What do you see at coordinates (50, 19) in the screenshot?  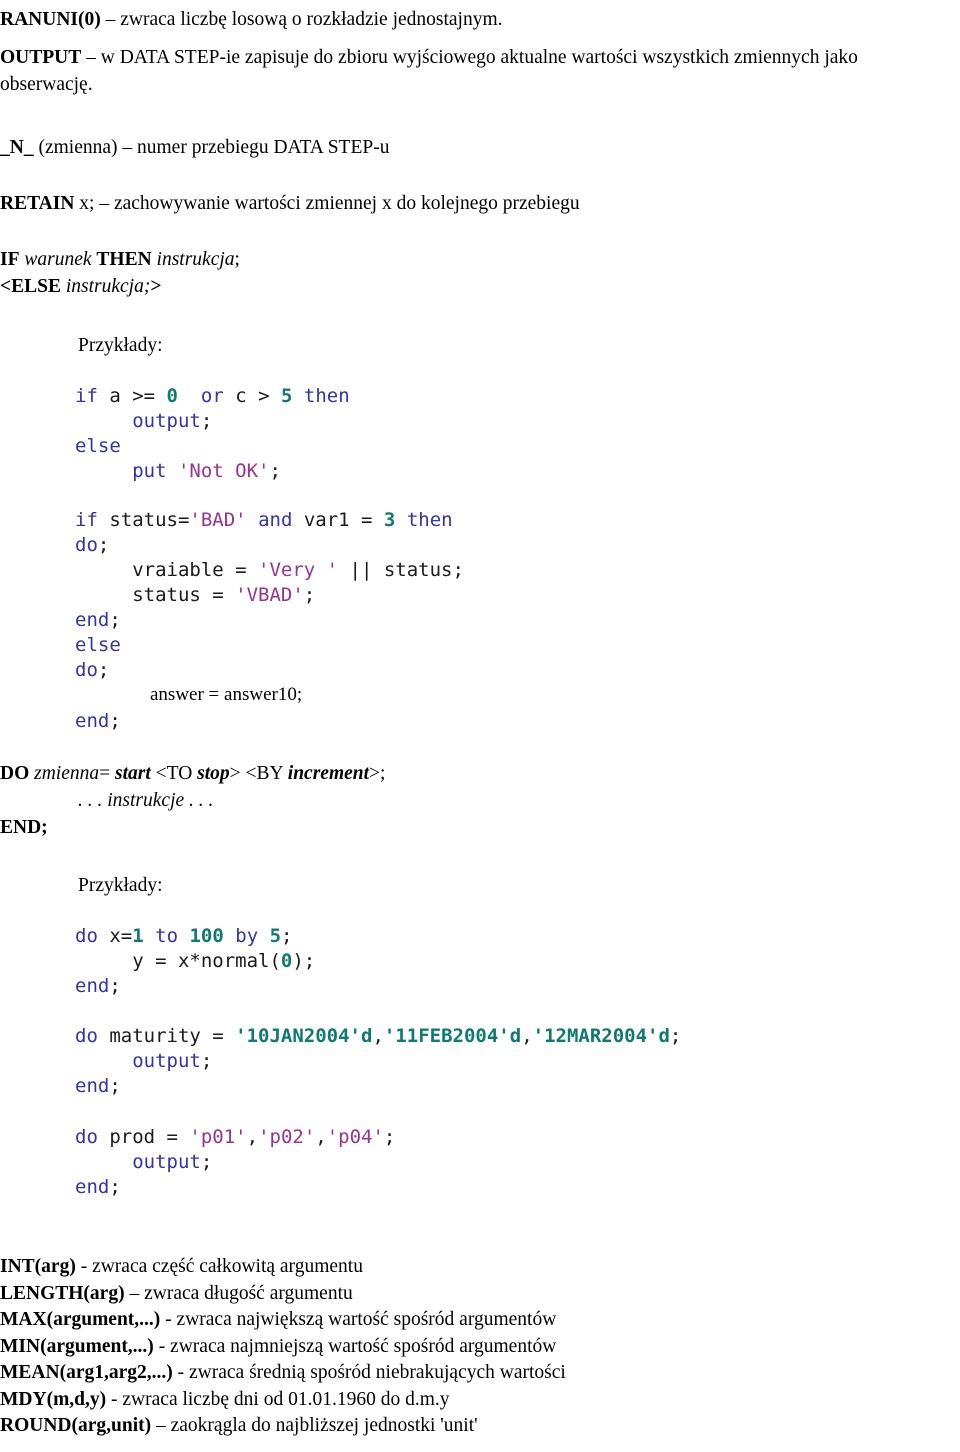 I see `entry-ranuni-name: RANUNI(0)` at bounding box center [50, 19].